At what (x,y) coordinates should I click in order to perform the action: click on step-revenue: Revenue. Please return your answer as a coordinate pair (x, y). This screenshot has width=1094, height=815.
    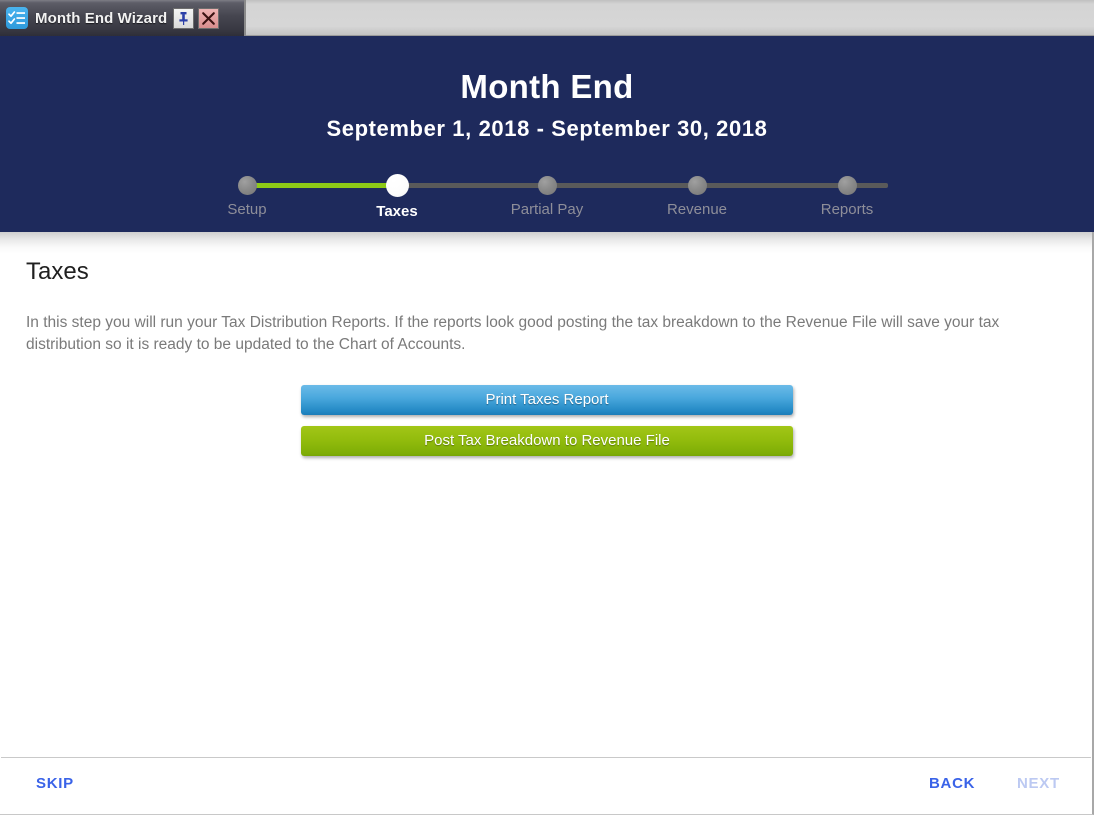
    Looking at the image, I should click on (697, 187).